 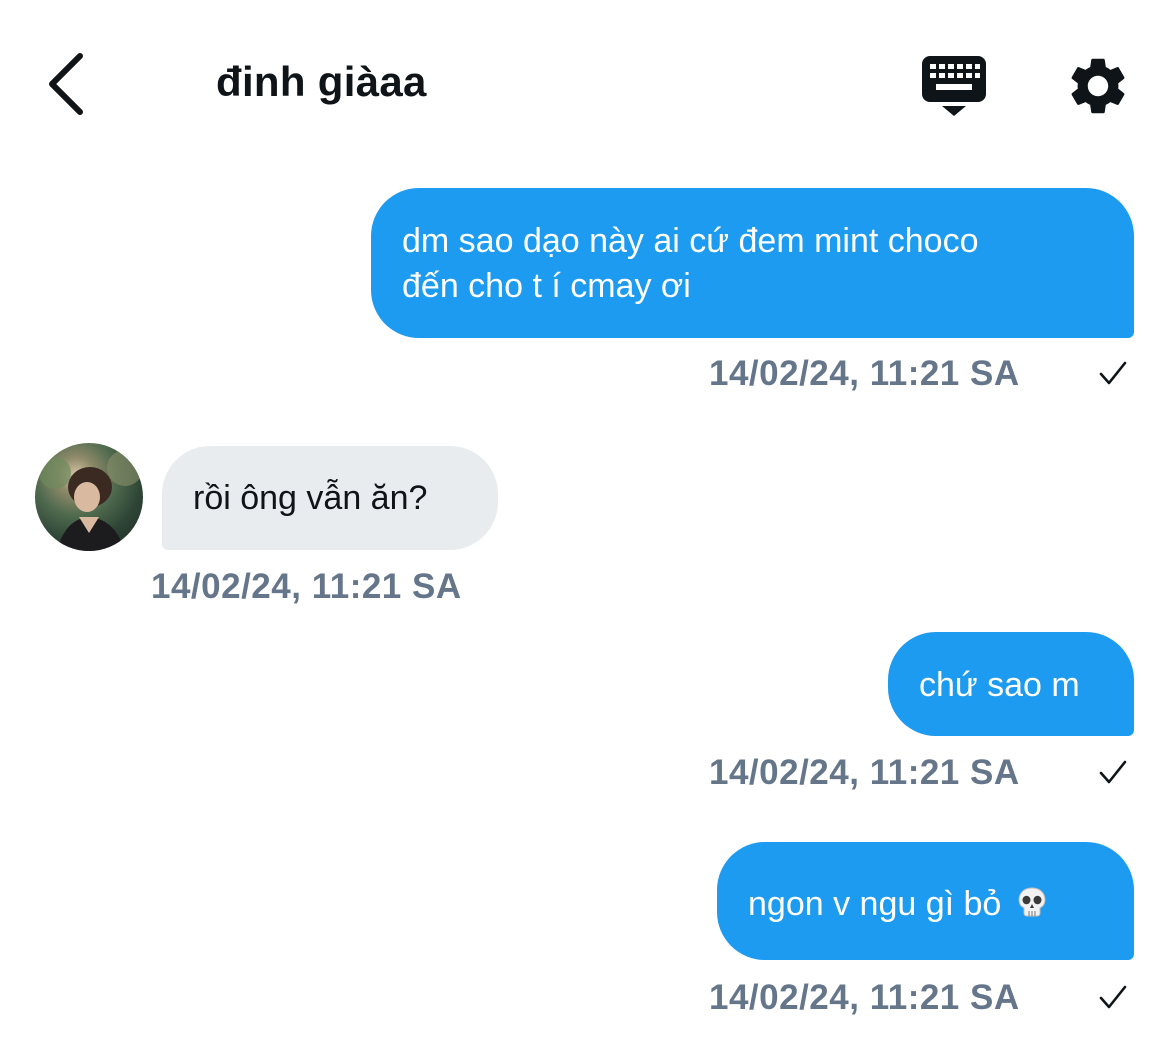 I want to click on message-content: ngon v ngu gì bỏ, so click(x=928, y=904).